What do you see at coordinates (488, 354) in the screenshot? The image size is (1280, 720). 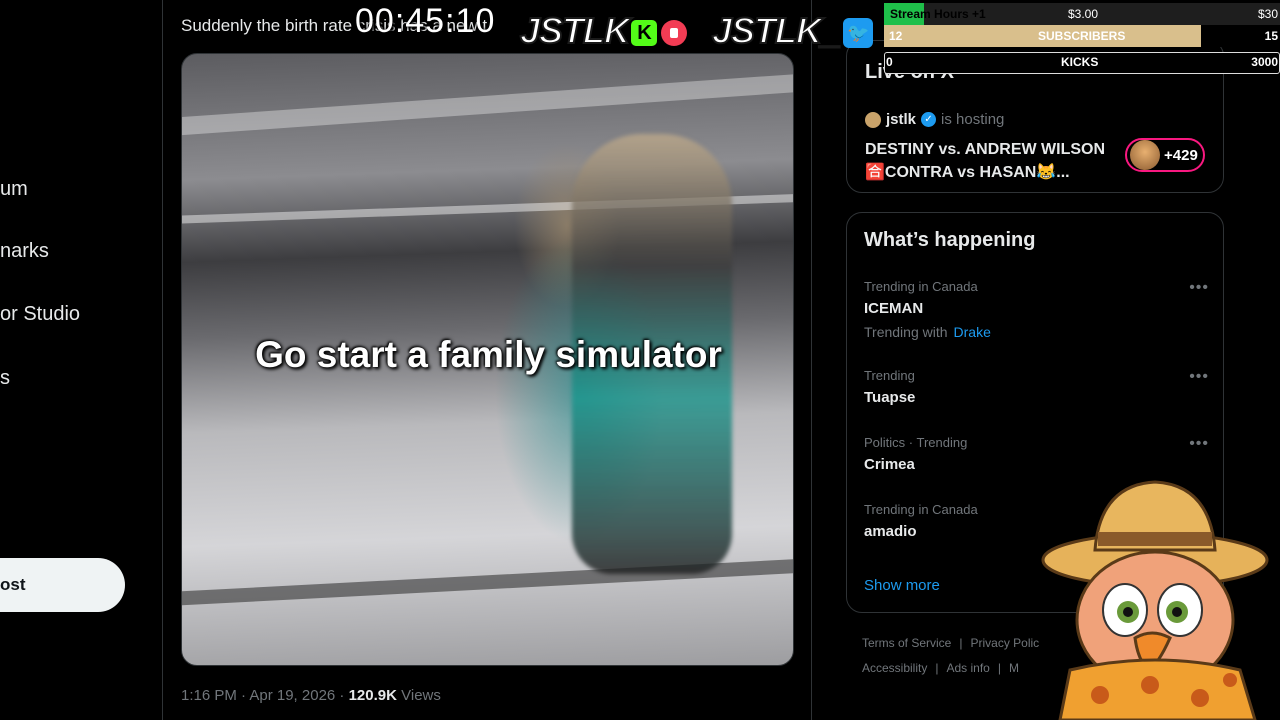 I see `video-caption: Go start a family simulator` at bounding box center [488, 354].